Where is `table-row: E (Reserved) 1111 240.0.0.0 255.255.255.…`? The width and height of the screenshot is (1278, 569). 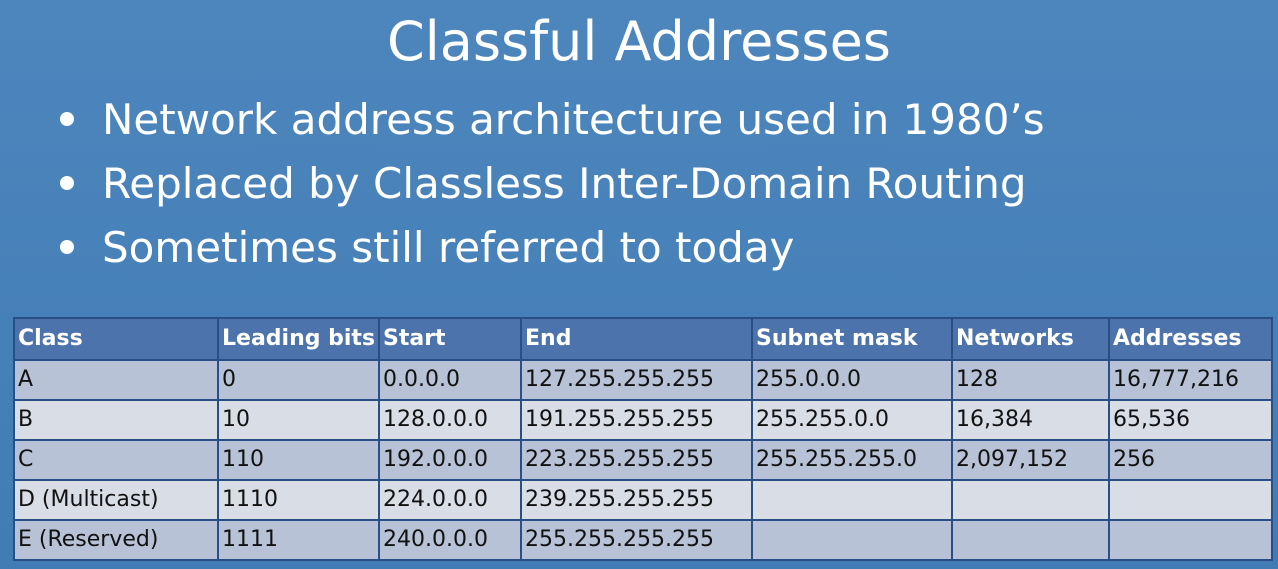 table-row: E (Reserved) 1111 240.0.0.0 255.255.255.… is located at coordinates (643, 540).